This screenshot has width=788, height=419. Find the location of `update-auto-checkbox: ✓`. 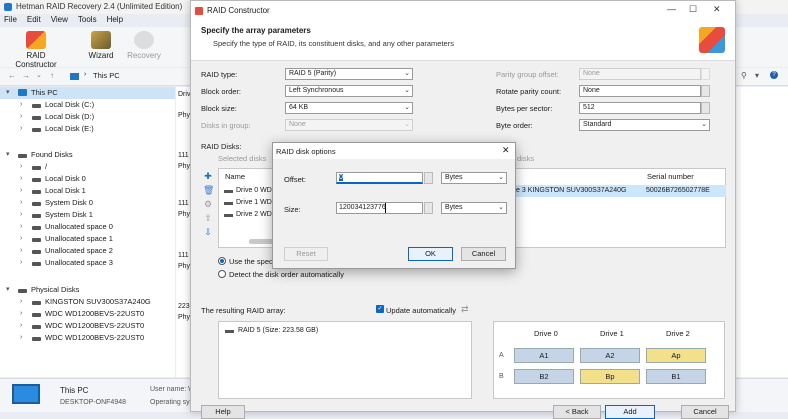

update-auto-checkbox: ✓ is located at coordinates (380, 309).